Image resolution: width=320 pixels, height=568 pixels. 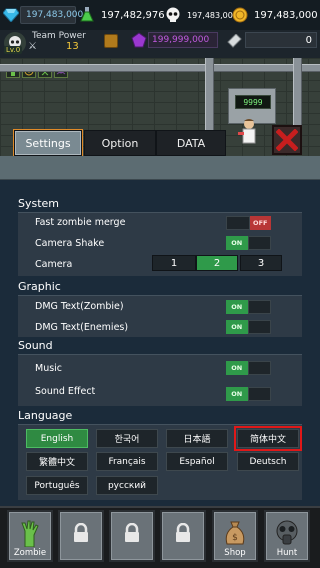 I want to click on camera-option-3: 3, so click(x=261, y=263).